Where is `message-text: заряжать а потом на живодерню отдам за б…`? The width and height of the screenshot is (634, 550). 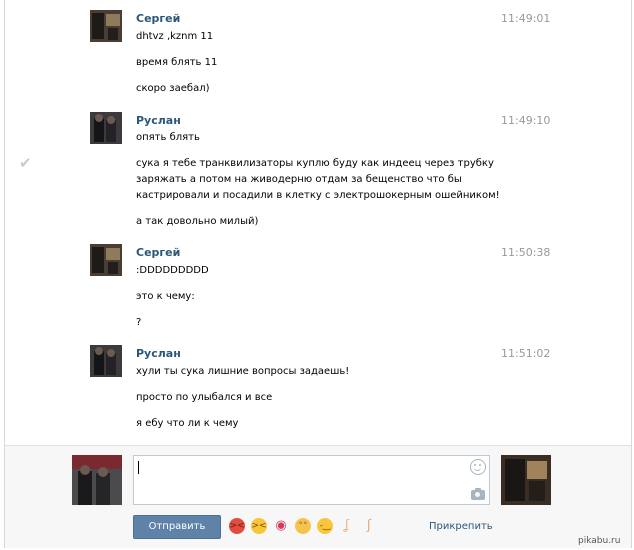
message-text: заряжать а потом на живодерню отдам за б… is located at coordinates (299, 179).